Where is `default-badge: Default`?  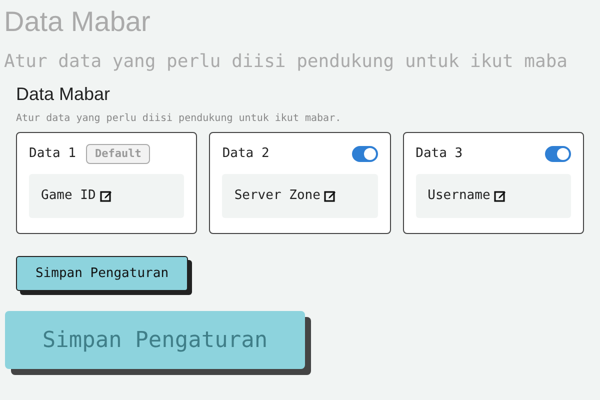 default-badge: Default is located at coordinates (118, 154).